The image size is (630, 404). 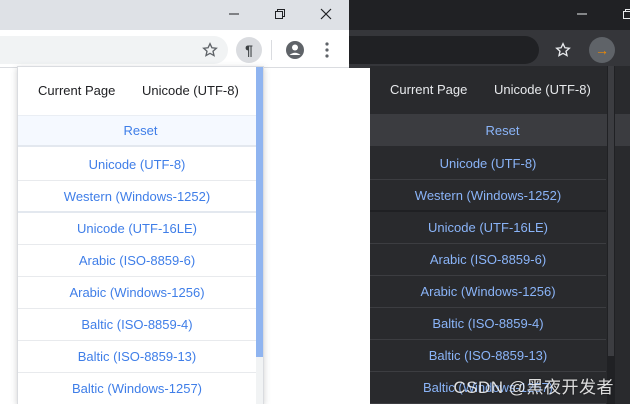 What do you see at coordinates (271, 50) in the screenshot?
I see `toolbar-divider` at bounding box center [271, 50].